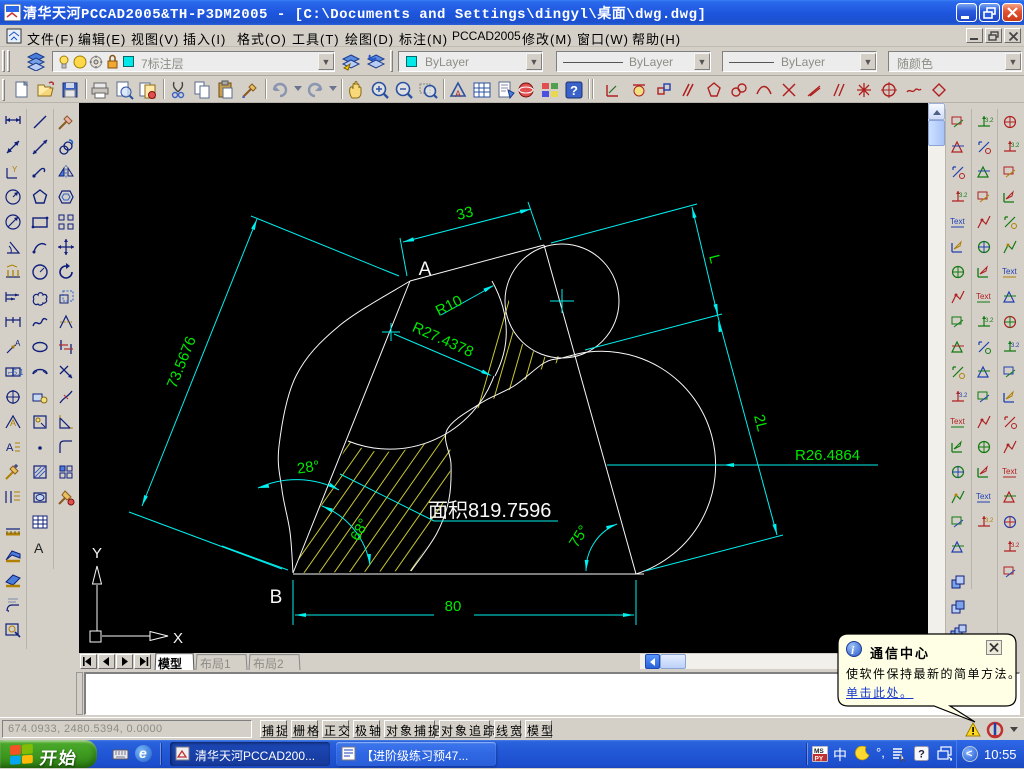 This screenshot has width=1024, height=769. I want to click on svg-text: X, so click(178, 638).